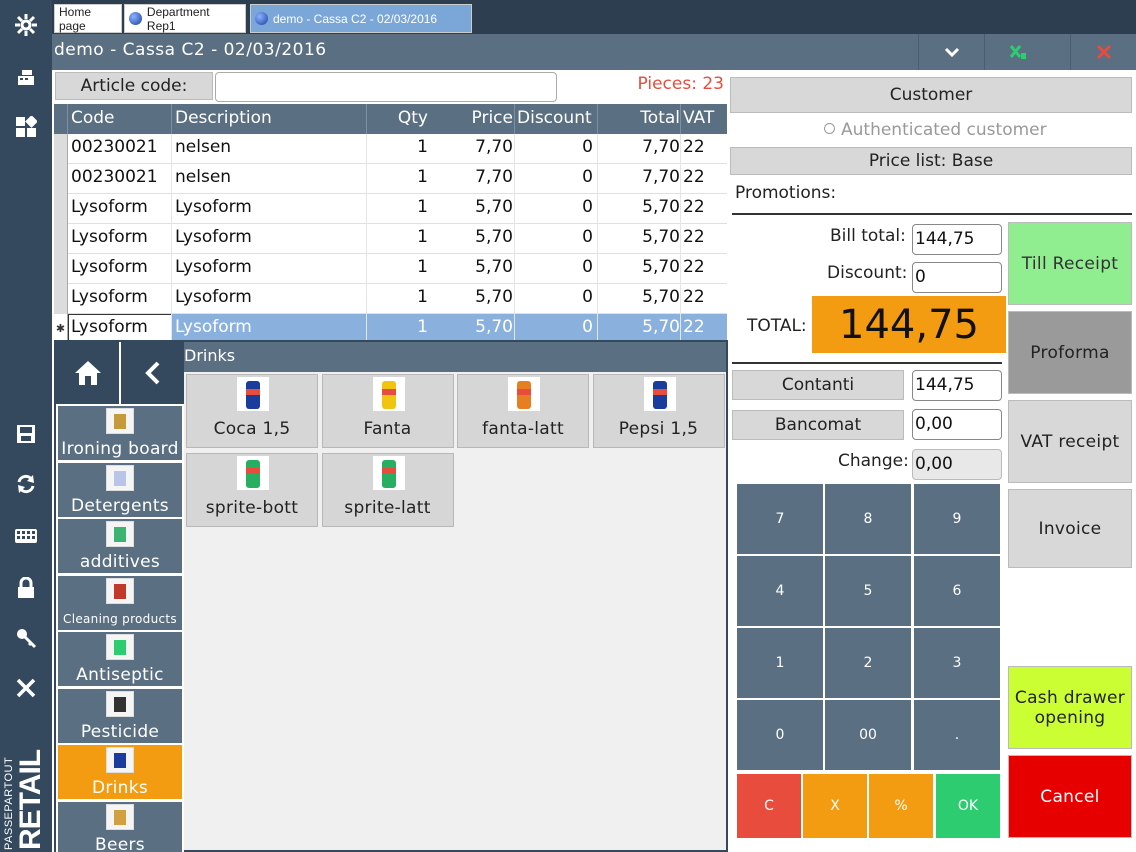 This screenshot has width=1136, height=852. Describe the element at coordinates (30, 799) in the screenshot. I see `brand-large: RETAIL` at that location.